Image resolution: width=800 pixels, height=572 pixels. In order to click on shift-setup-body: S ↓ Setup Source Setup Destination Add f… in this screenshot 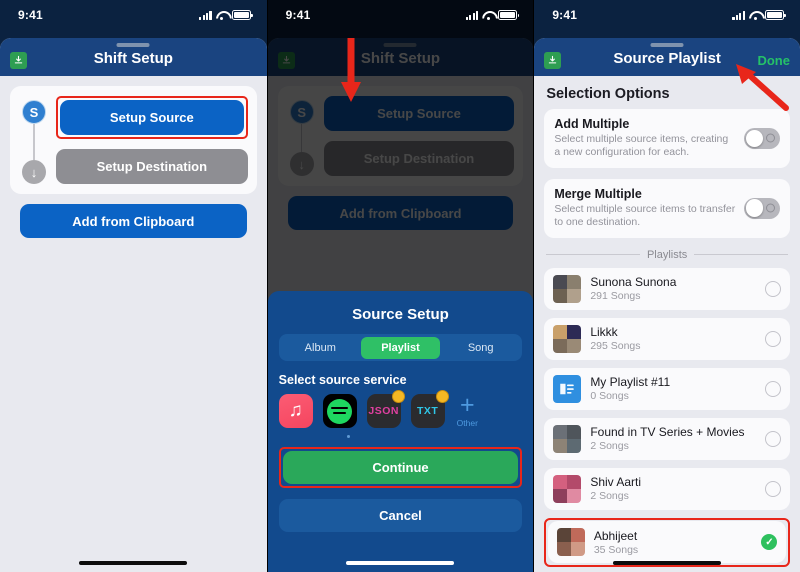, I will do `click(133, 157)`.